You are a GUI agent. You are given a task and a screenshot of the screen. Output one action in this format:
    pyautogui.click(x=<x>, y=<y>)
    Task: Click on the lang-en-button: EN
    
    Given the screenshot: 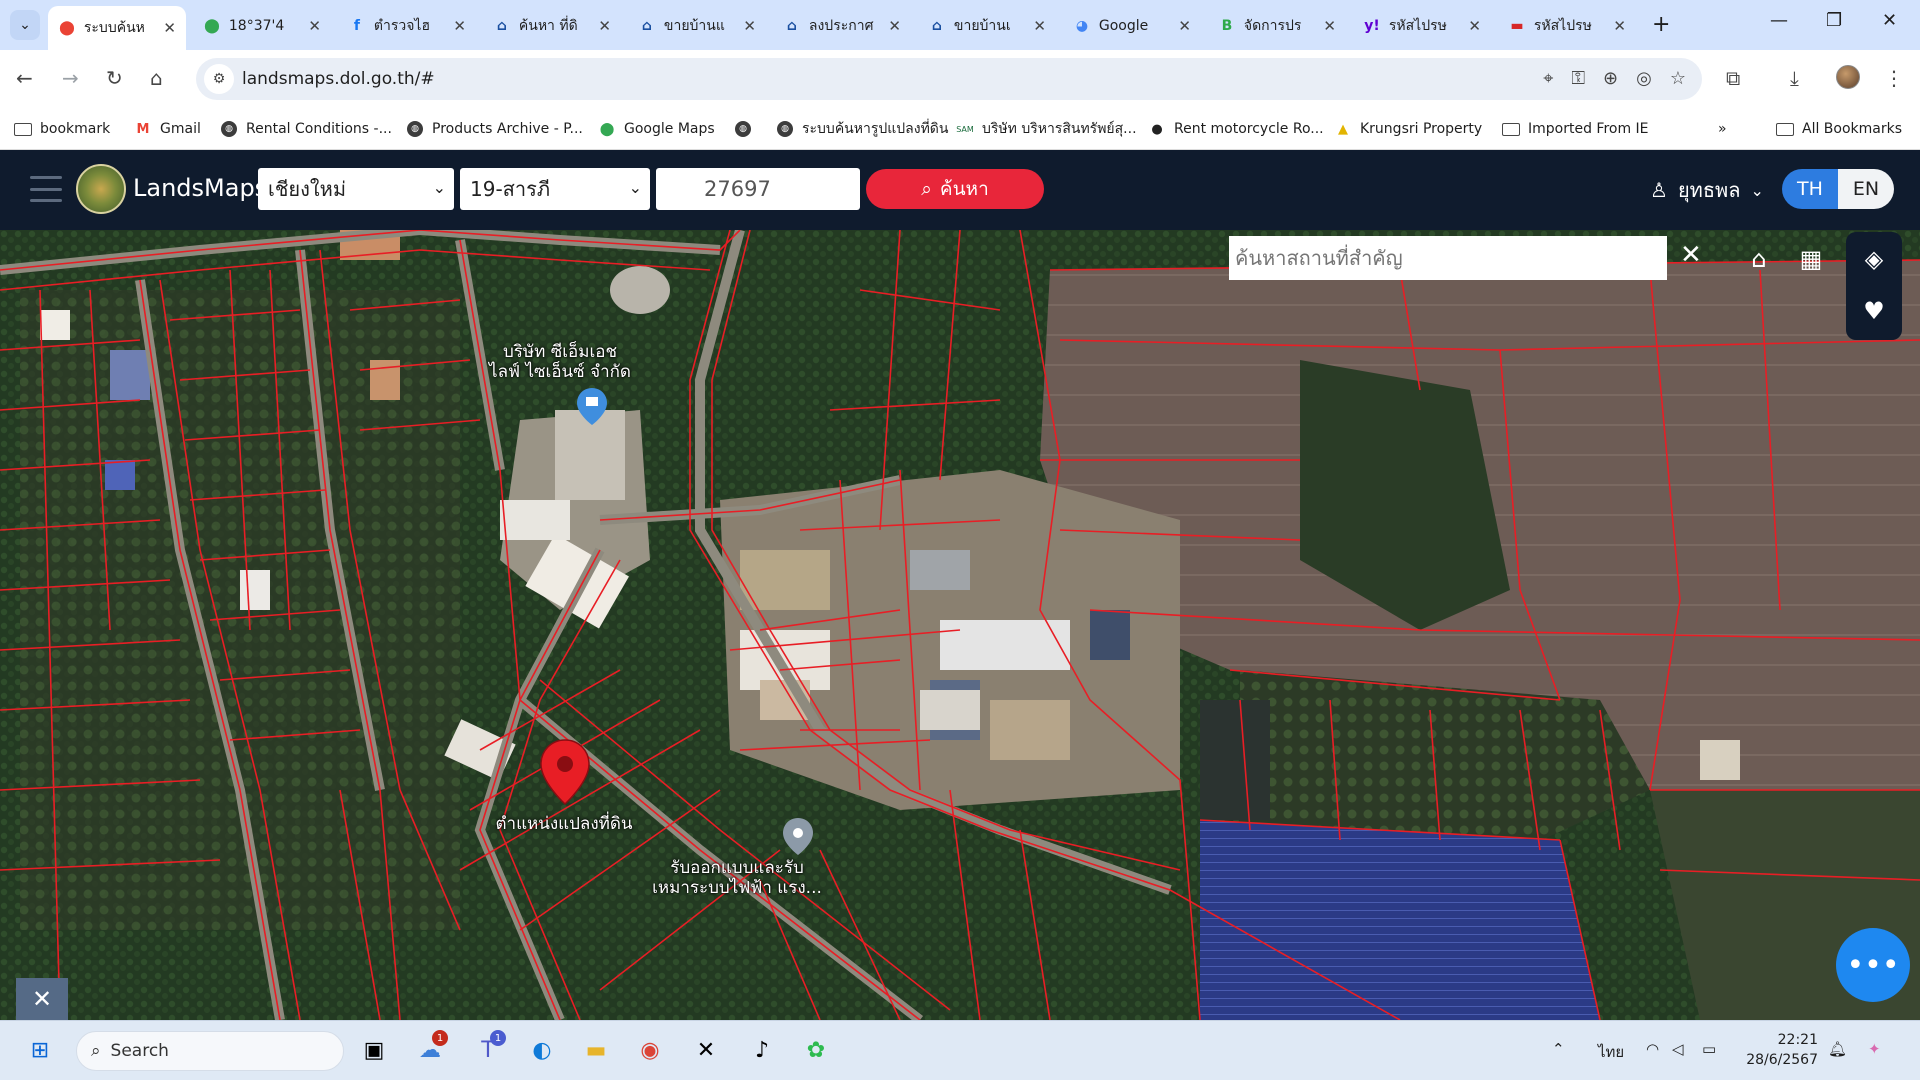 What is the action you would take?
    pyautogui.click(x=1866, y=189)
    